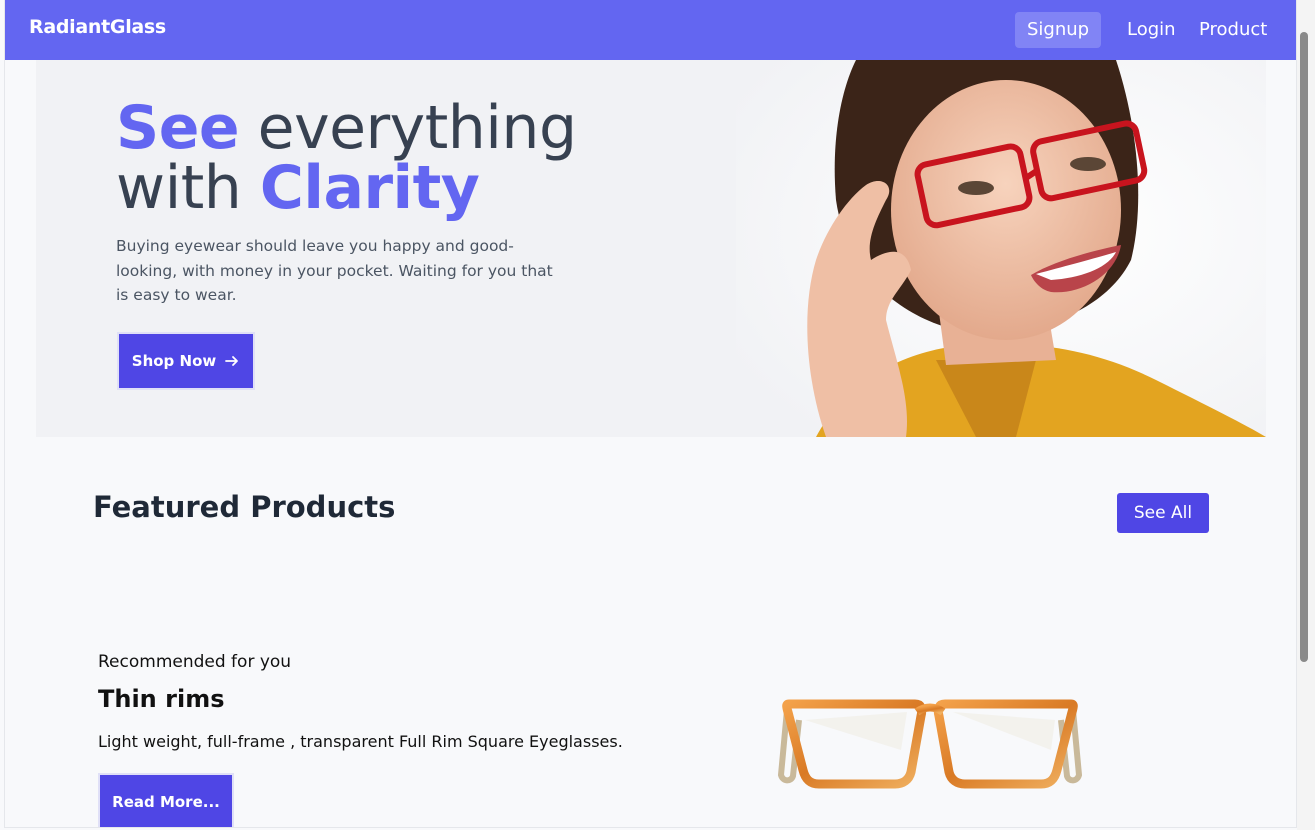  Describe the element at coordinates (930, 744) in the screenshot. I see `glasses-photo` at that location.